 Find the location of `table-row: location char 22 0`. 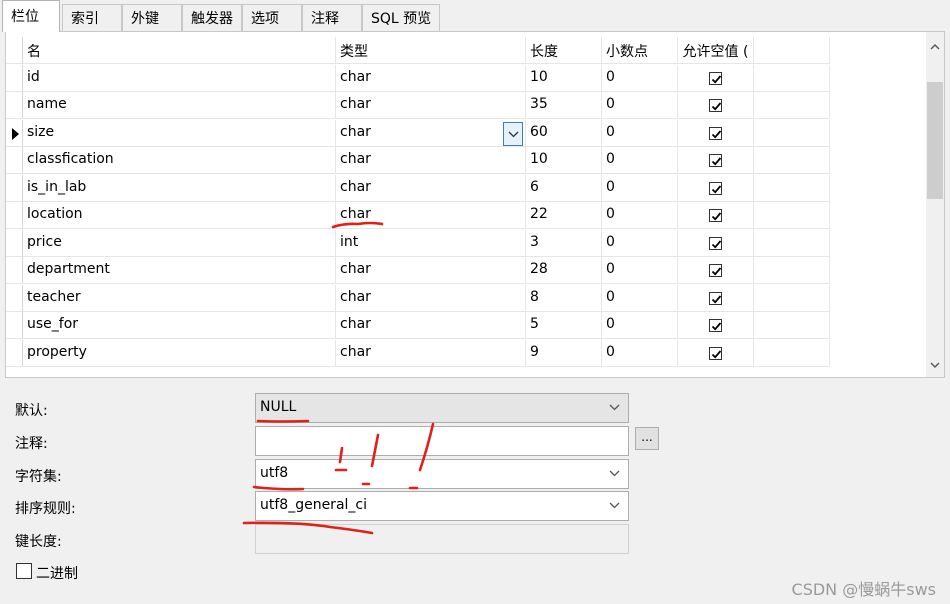

table-row: location char 22 0 is located at coordinates (418, 215).